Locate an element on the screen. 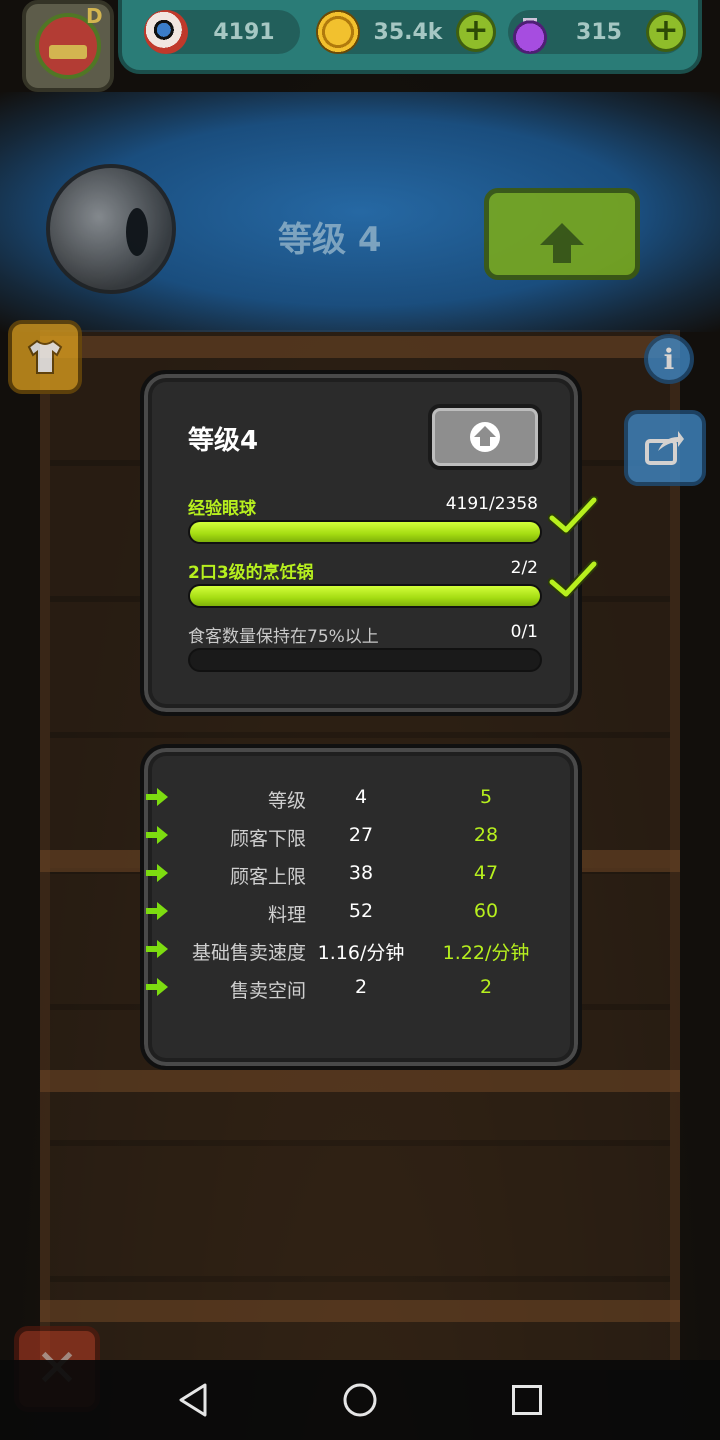  outfit-button is located at coordinates (45, 357).